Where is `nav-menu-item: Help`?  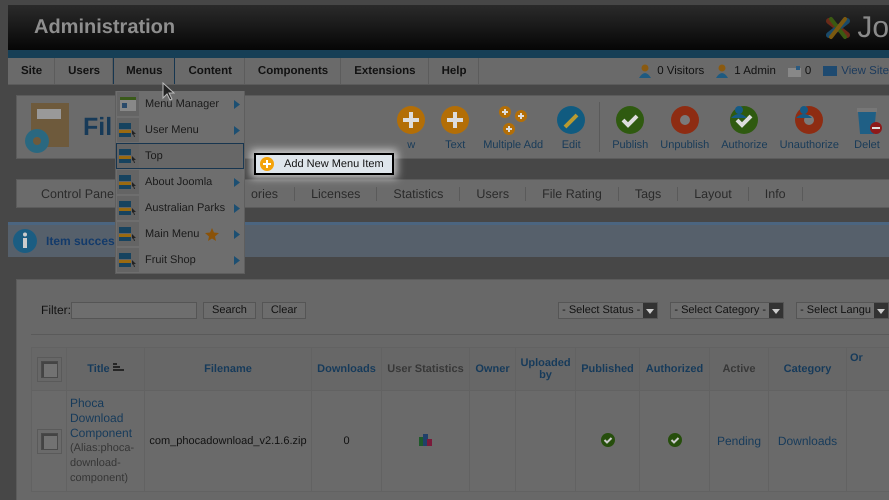 nav-menu-item: Help is located at coordinates (454, 71).